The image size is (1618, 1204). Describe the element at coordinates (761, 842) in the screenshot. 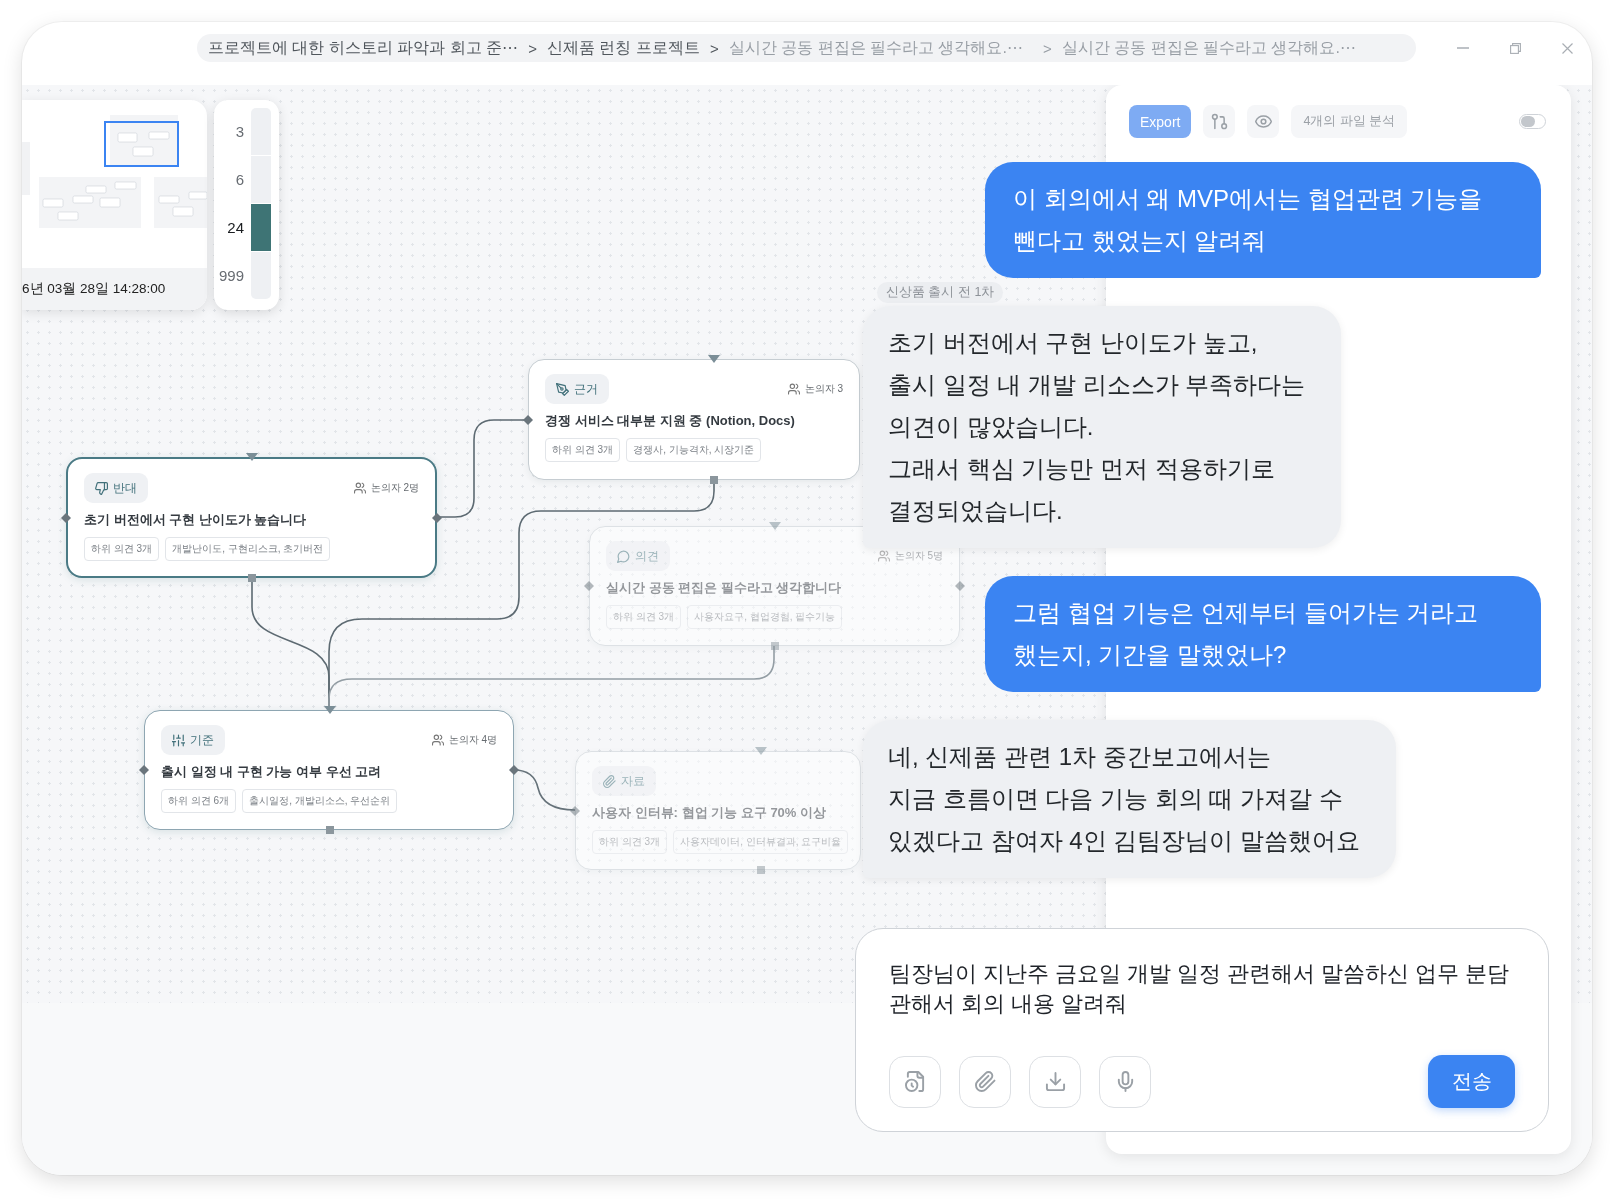

I see `keyword-tag: 사용자데이터, 인터뷰결과, 요구비율` at that location.